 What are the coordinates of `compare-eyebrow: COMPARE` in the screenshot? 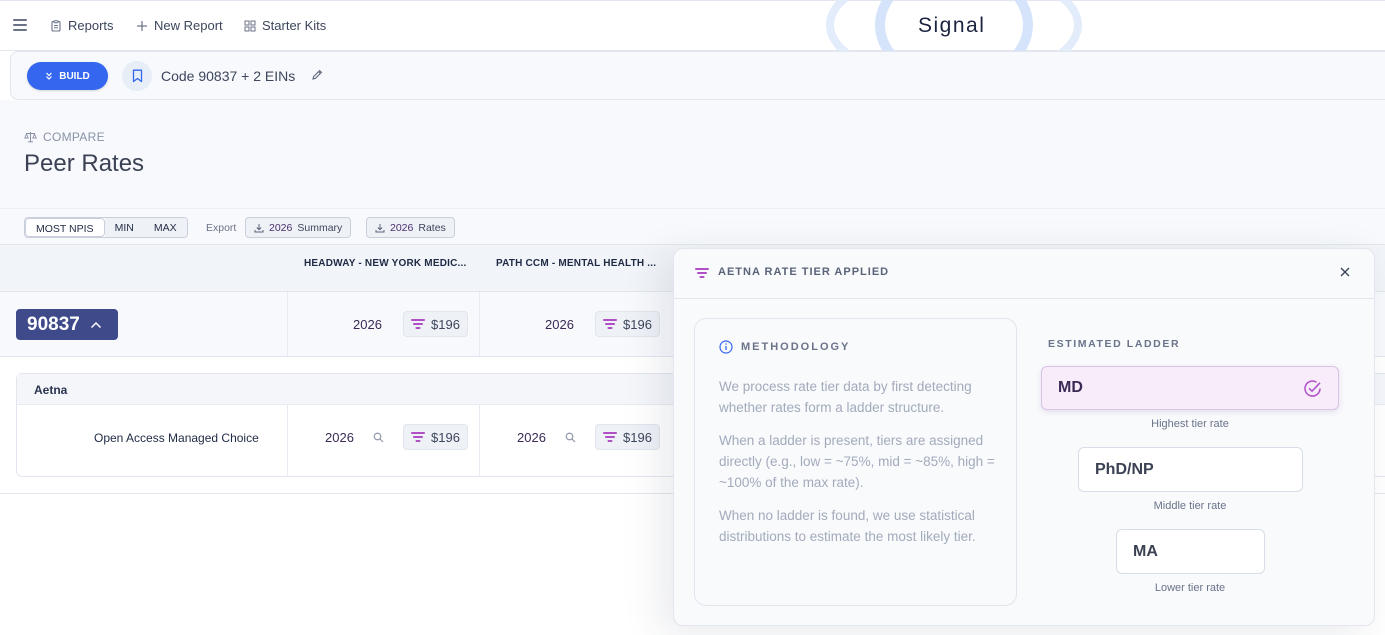 It's located at (64, 137).